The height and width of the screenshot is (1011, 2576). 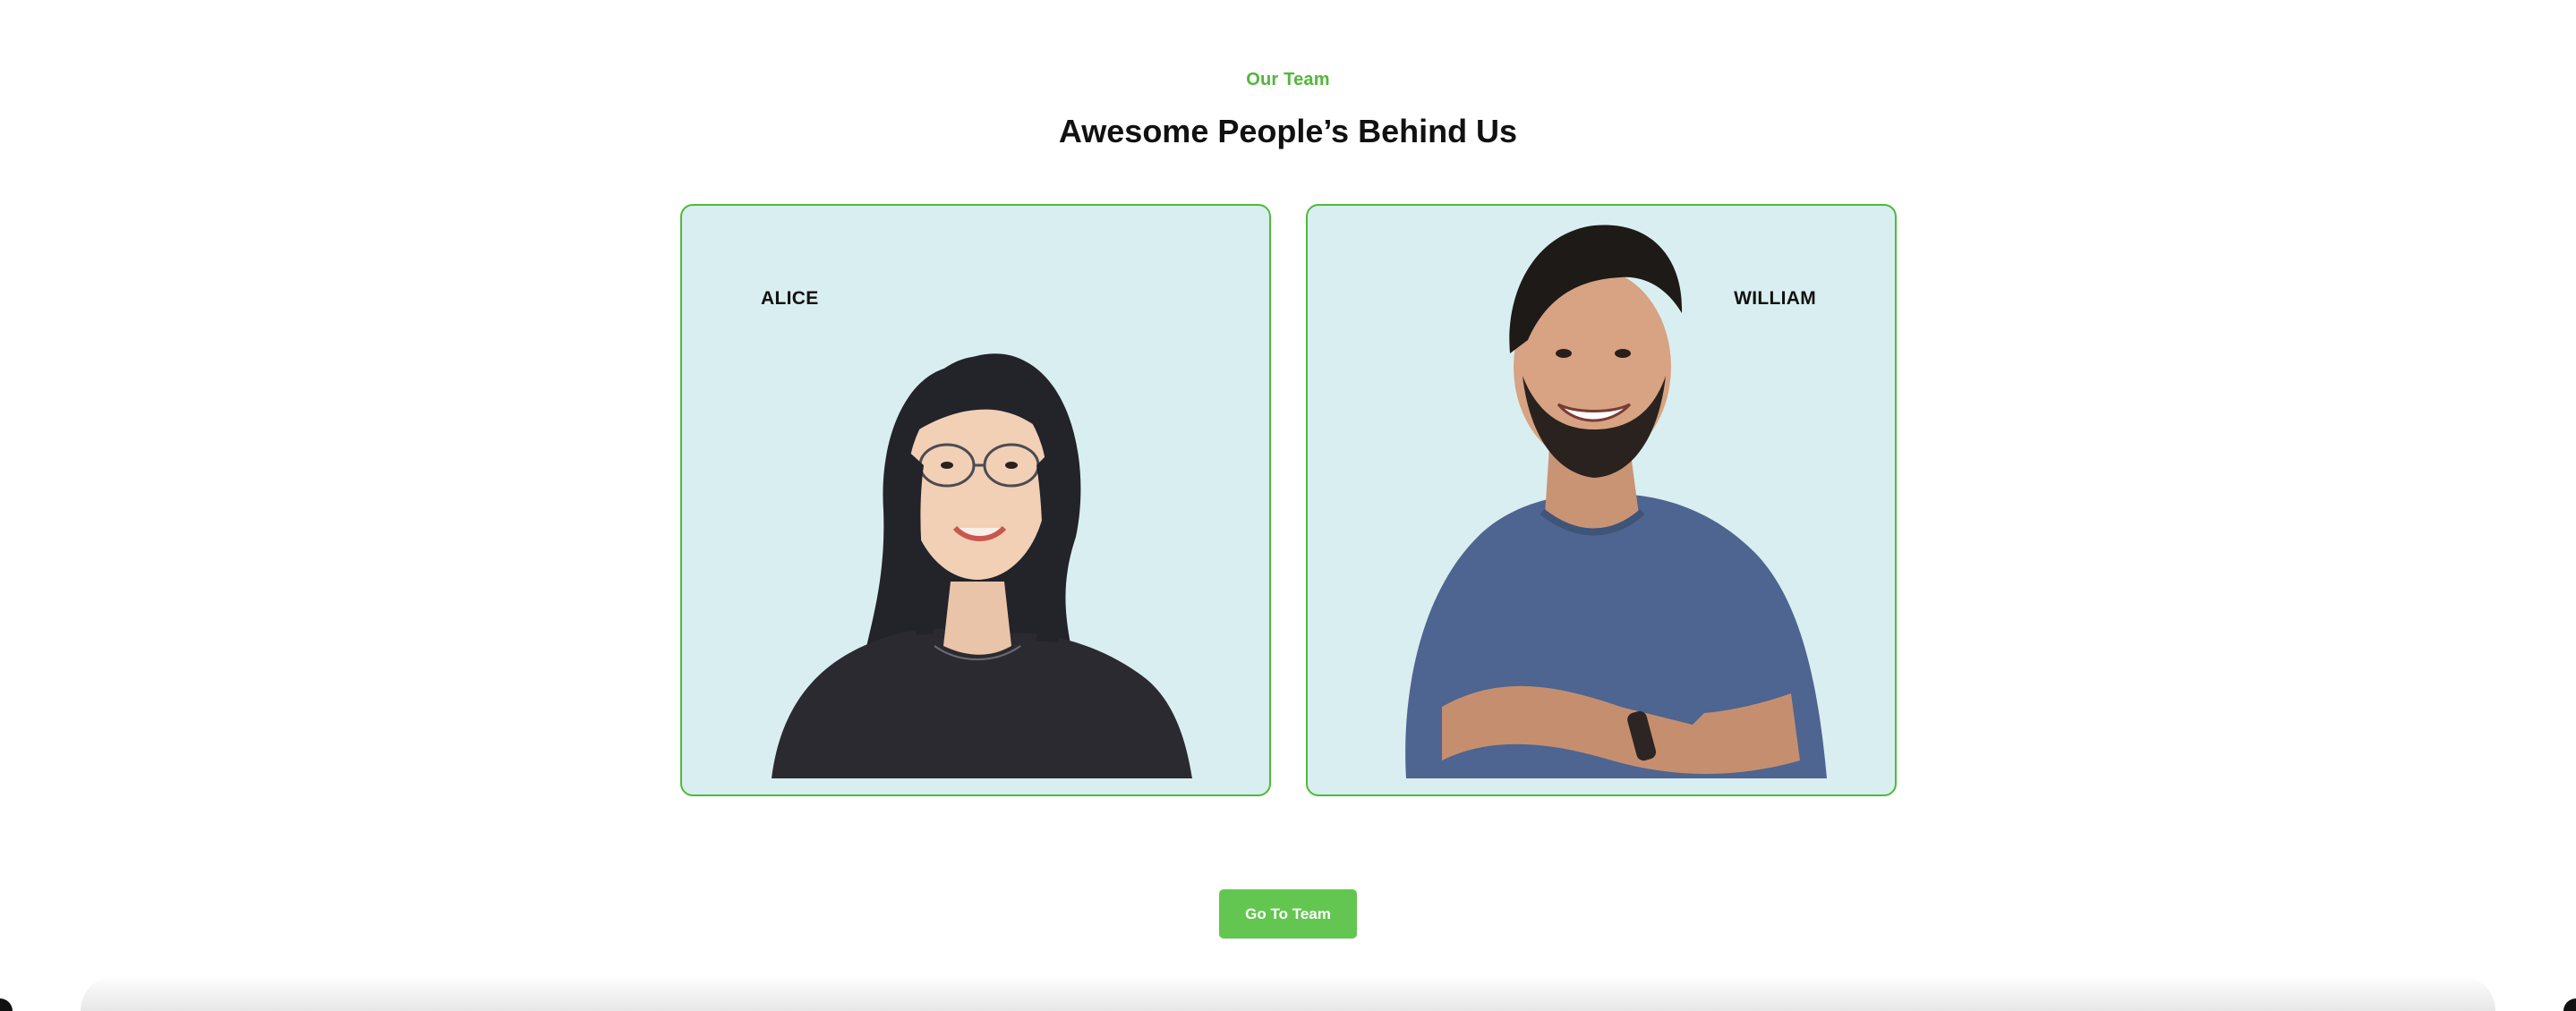 What do you see at coordinates (1288, 914) in the screenshot?
I see `go-to-team-button: Go To Team` at bounding box center [1288, 914].